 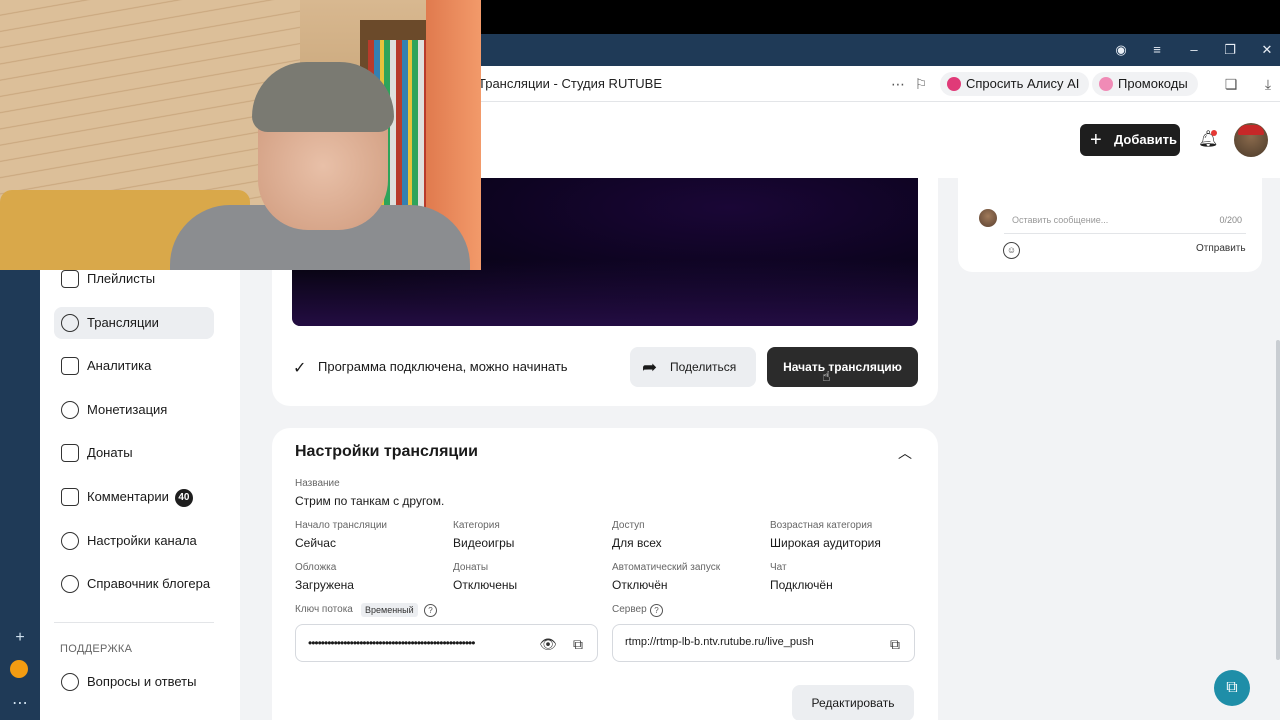 What do you see at coordinates (134, 453) in the screenshot?
I see `sidebar-item-donations: Донаты` at bounding box center [134, 453].